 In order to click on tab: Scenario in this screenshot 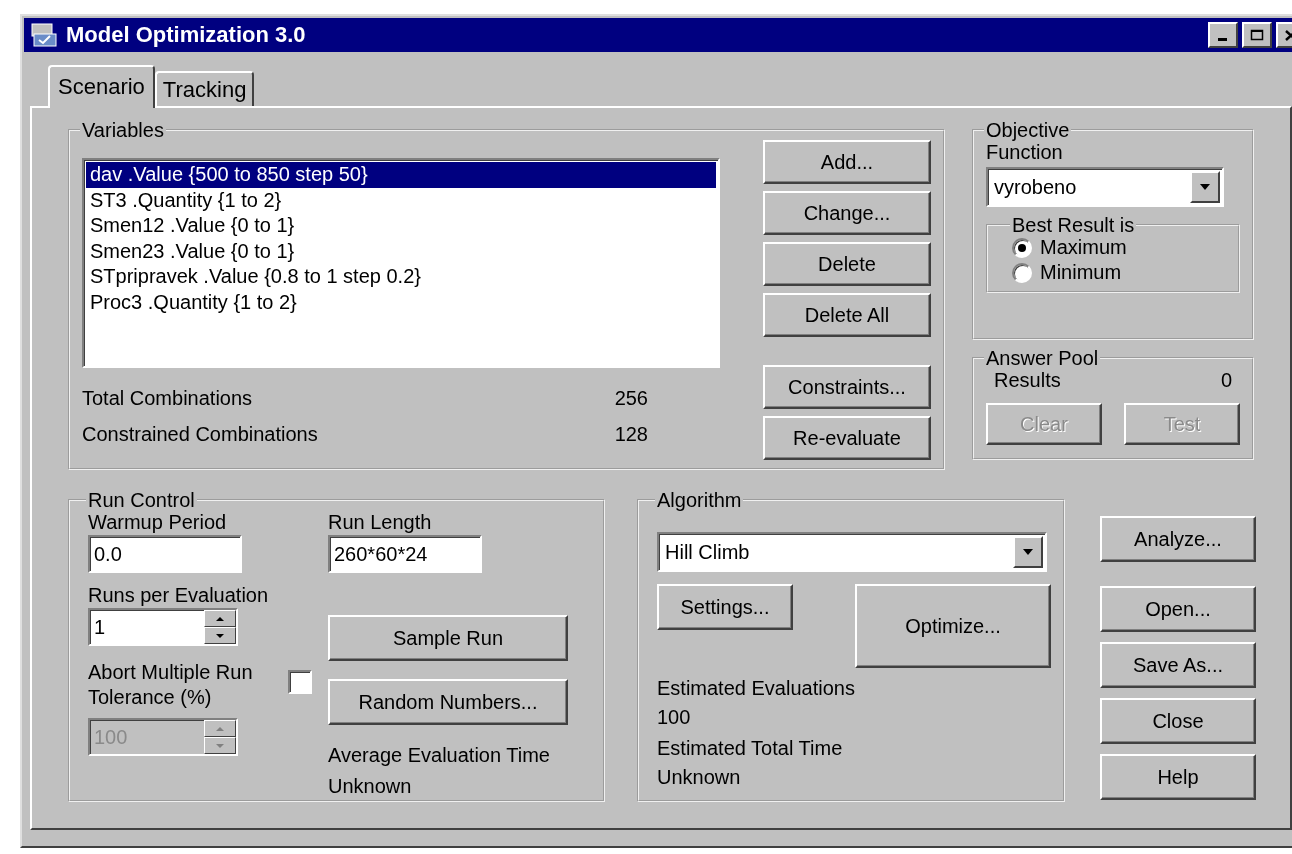, I will do `click(101, 86)`.